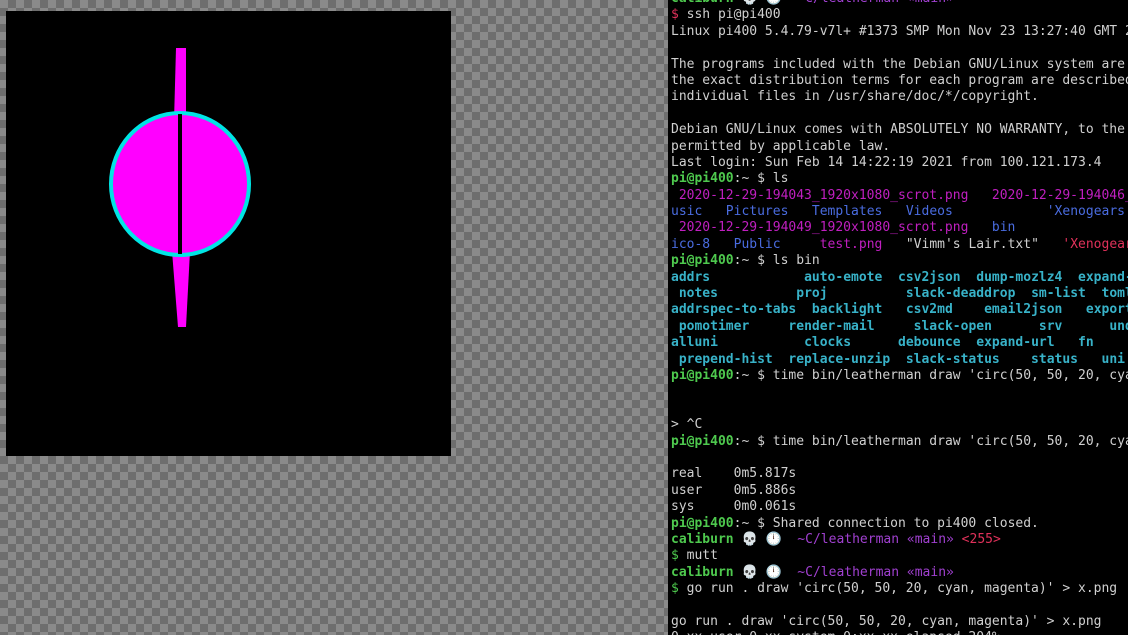 The width and height of the screenshot is (1128, 635). What do you see at coordinates (734, 507) in the screenshot?
I see `terminal-text: sys 0m0.061s` at bounding box center [734, 507].